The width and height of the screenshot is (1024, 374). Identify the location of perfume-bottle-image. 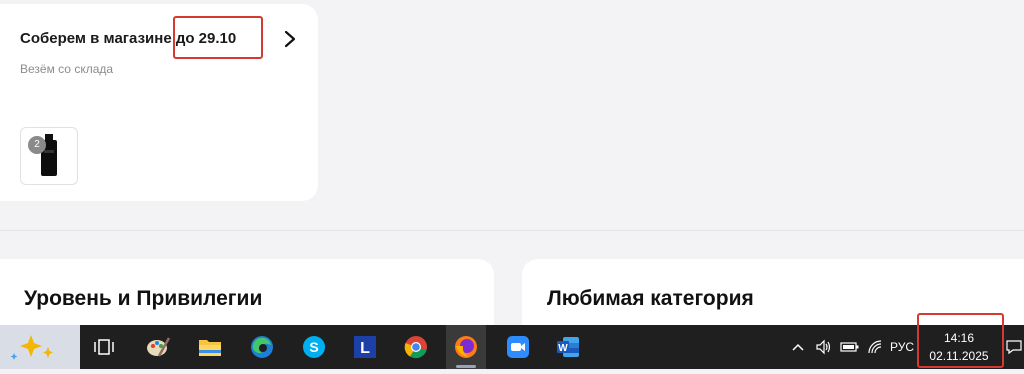
(49, 155).